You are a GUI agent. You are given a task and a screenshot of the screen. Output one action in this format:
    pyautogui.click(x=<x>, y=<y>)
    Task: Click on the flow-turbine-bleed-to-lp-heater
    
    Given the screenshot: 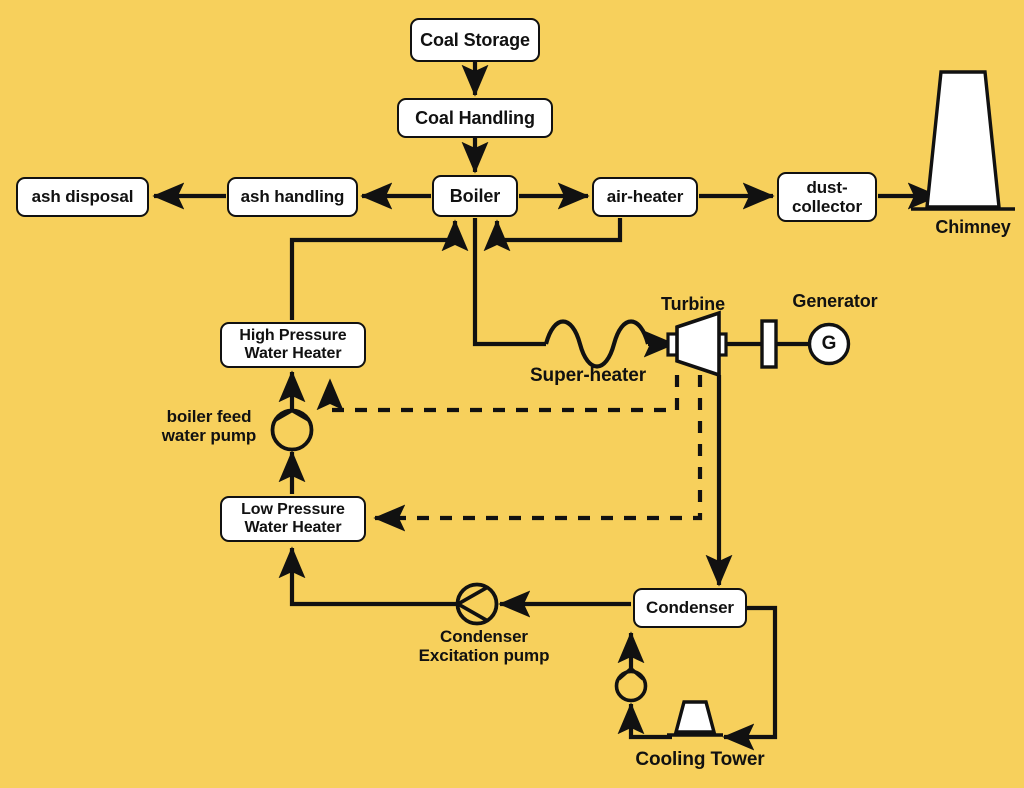 What is the action you would take?
    pyautogui.click(x=538, y=453)
    